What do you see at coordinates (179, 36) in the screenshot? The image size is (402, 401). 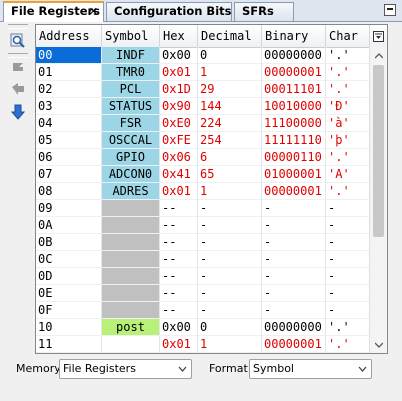 I see `column-header-hex: Hex` at bounding box center [179, 36].